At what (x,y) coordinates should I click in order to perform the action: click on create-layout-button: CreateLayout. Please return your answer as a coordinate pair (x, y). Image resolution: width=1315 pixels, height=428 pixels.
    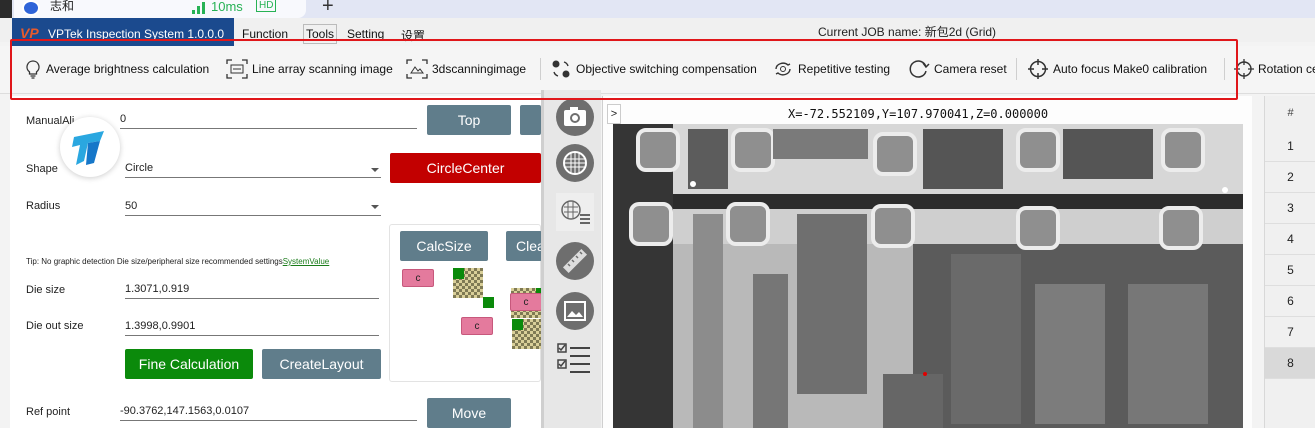
    Looking at the image, I should click on (321, 364).